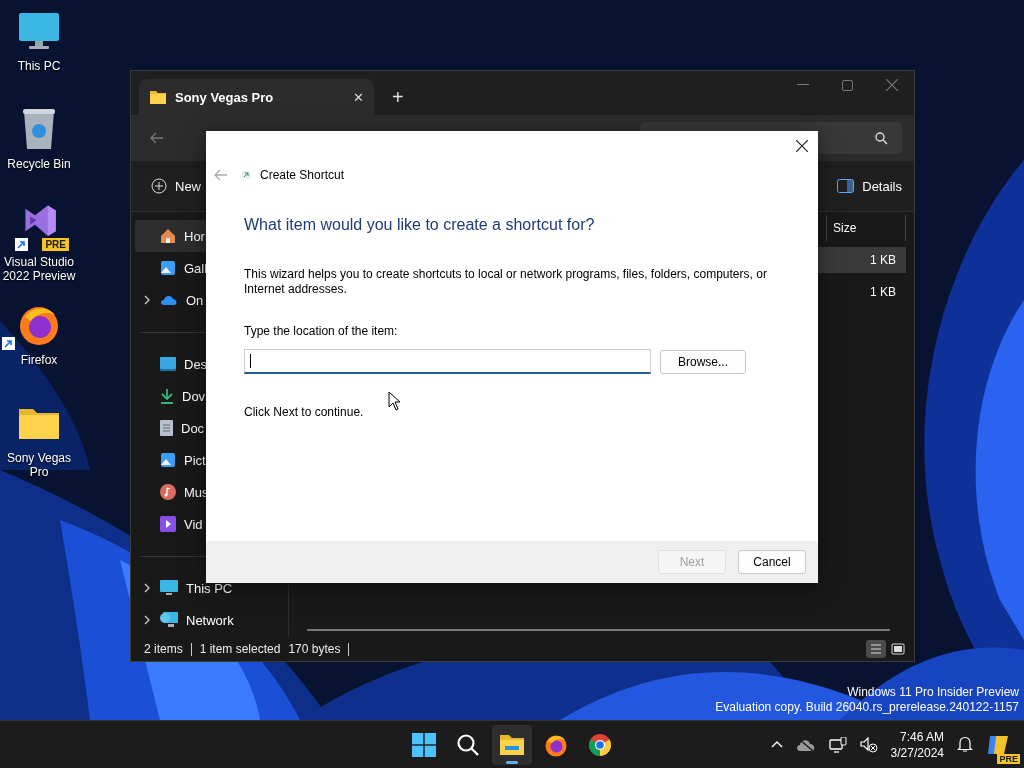  I want to click on status-text: 170 bytes, so click(314, 649).